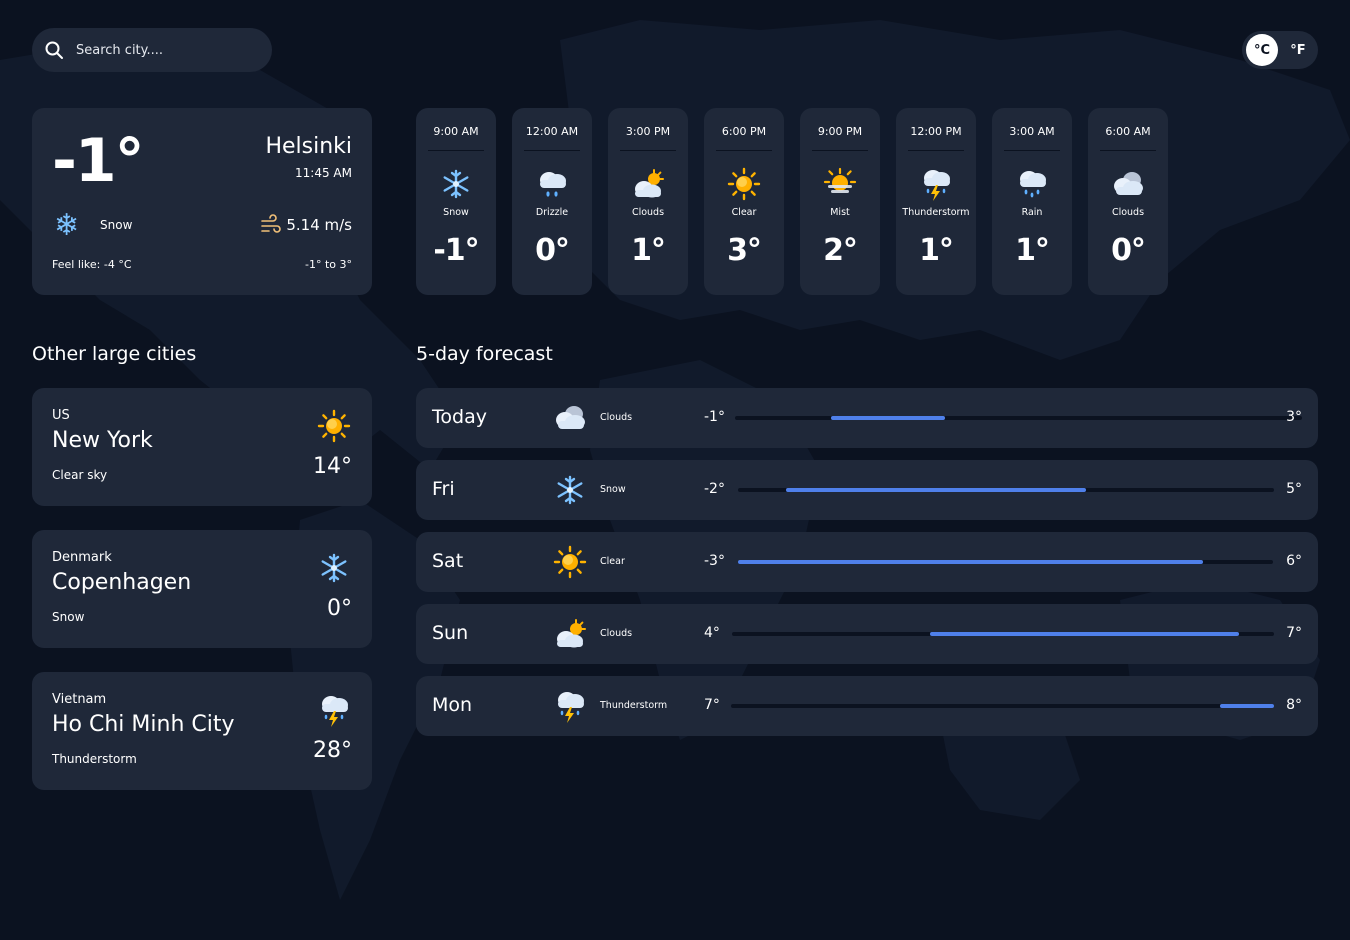 Image resolution: width=1350 pixels, height=940 pixels. I want to click on current-temperature: -1°, so click(98, 161).